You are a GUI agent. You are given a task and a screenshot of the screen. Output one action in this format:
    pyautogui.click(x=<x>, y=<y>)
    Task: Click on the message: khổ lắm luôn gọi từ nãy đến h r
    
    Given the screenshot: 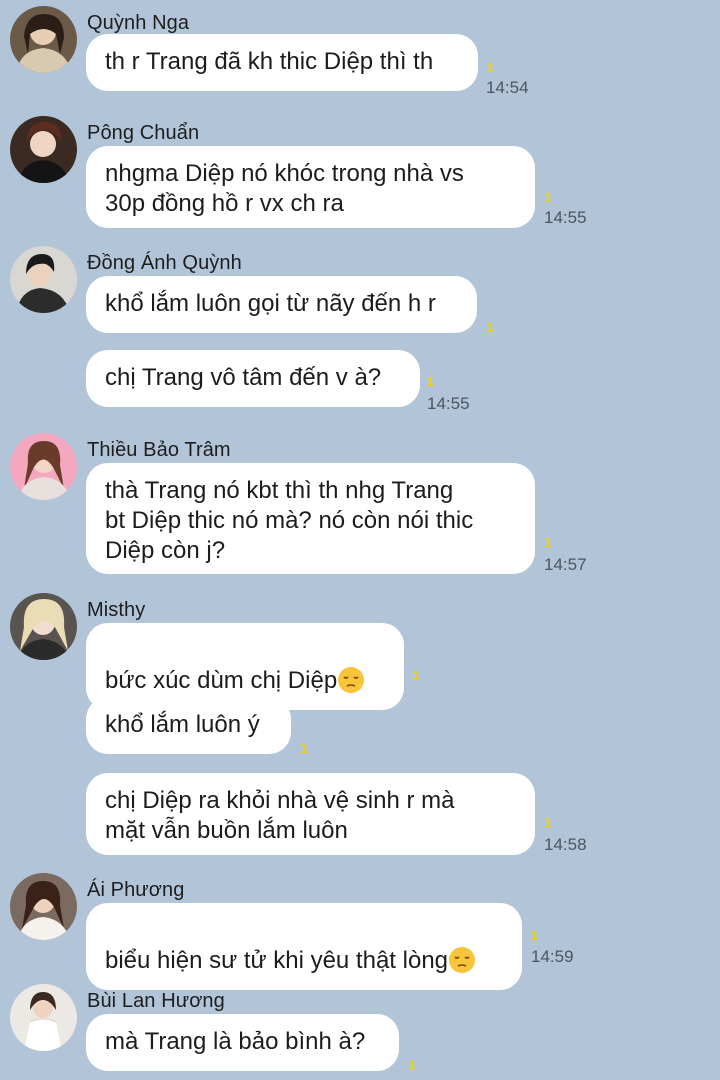 What is the action you would take?
    pyautogui.click(x=281, y=304)
    